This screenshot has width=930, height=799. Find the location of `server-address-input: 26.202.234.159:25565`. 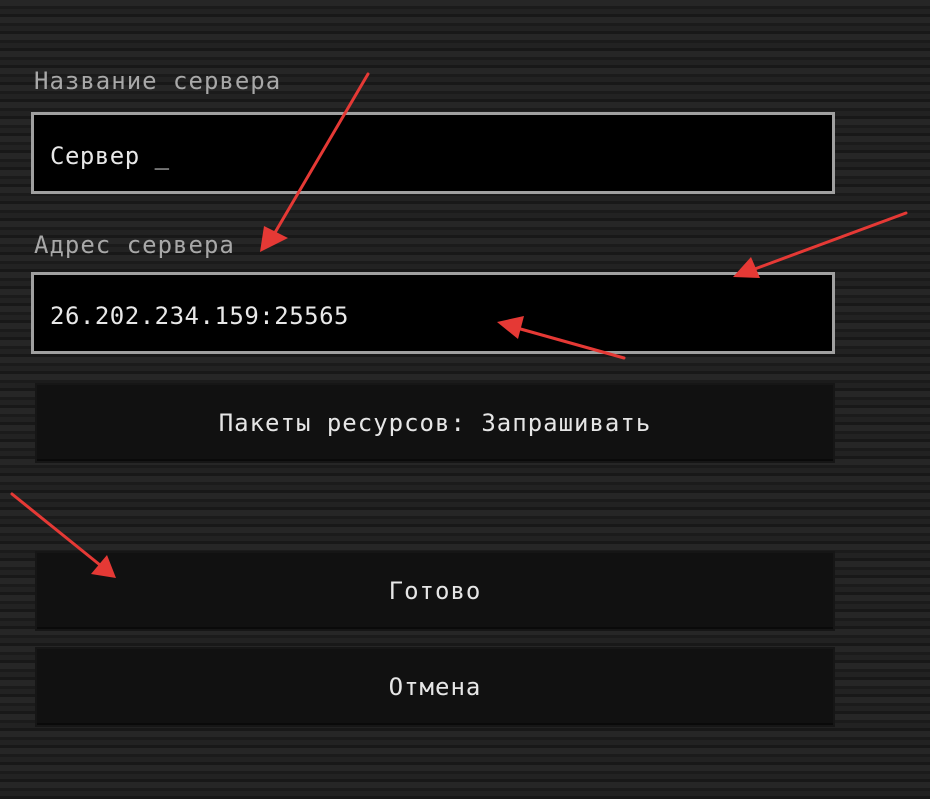

server-address-input: 26.202.234.159:25565 is located at coordinates (433, 313).